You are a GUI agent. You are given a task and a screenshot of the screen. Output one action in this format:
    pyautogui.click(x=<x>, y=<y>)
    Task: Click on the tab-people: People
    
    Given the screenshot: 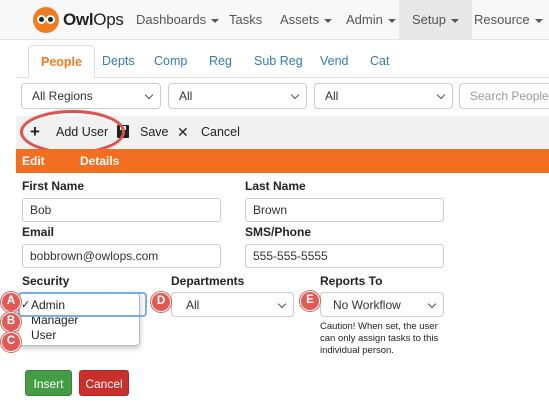 What is the action you would take?
    pyautogui.click(x=61, y=62)
    